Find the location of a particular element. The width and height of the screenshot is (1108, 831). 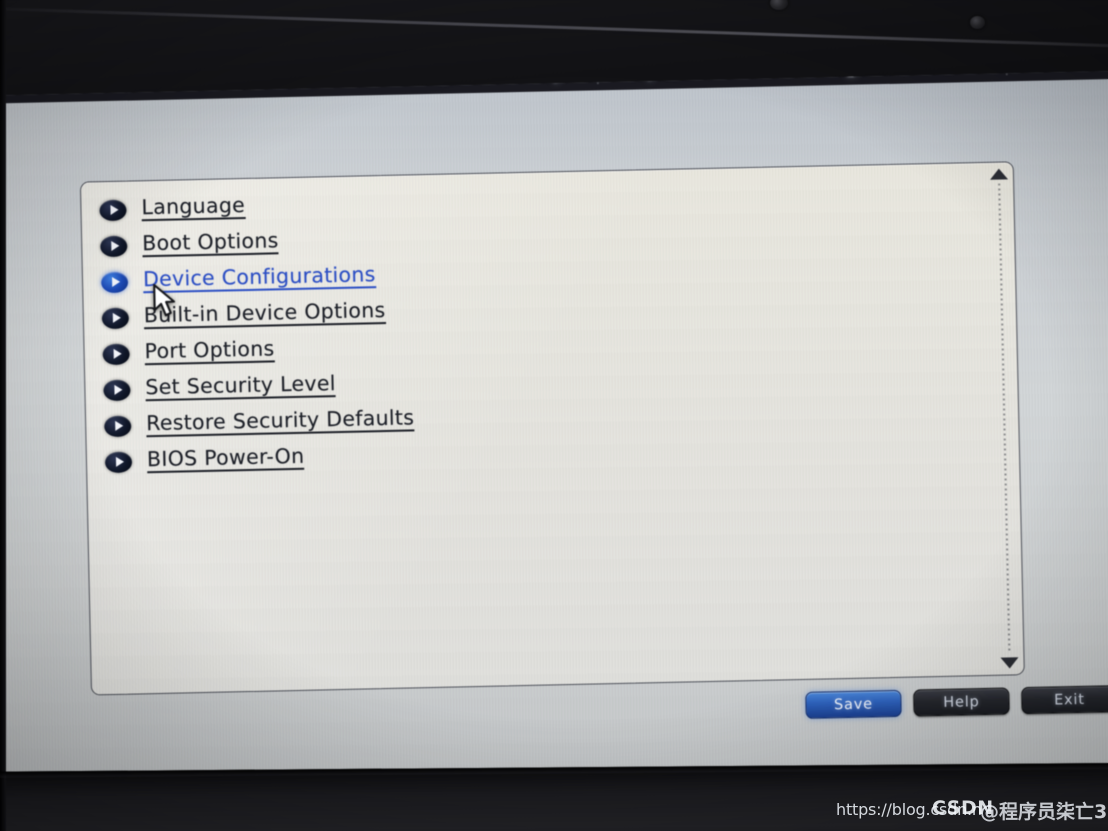

scroll-down-arrow-icon is located at coordinates (1009, 663).